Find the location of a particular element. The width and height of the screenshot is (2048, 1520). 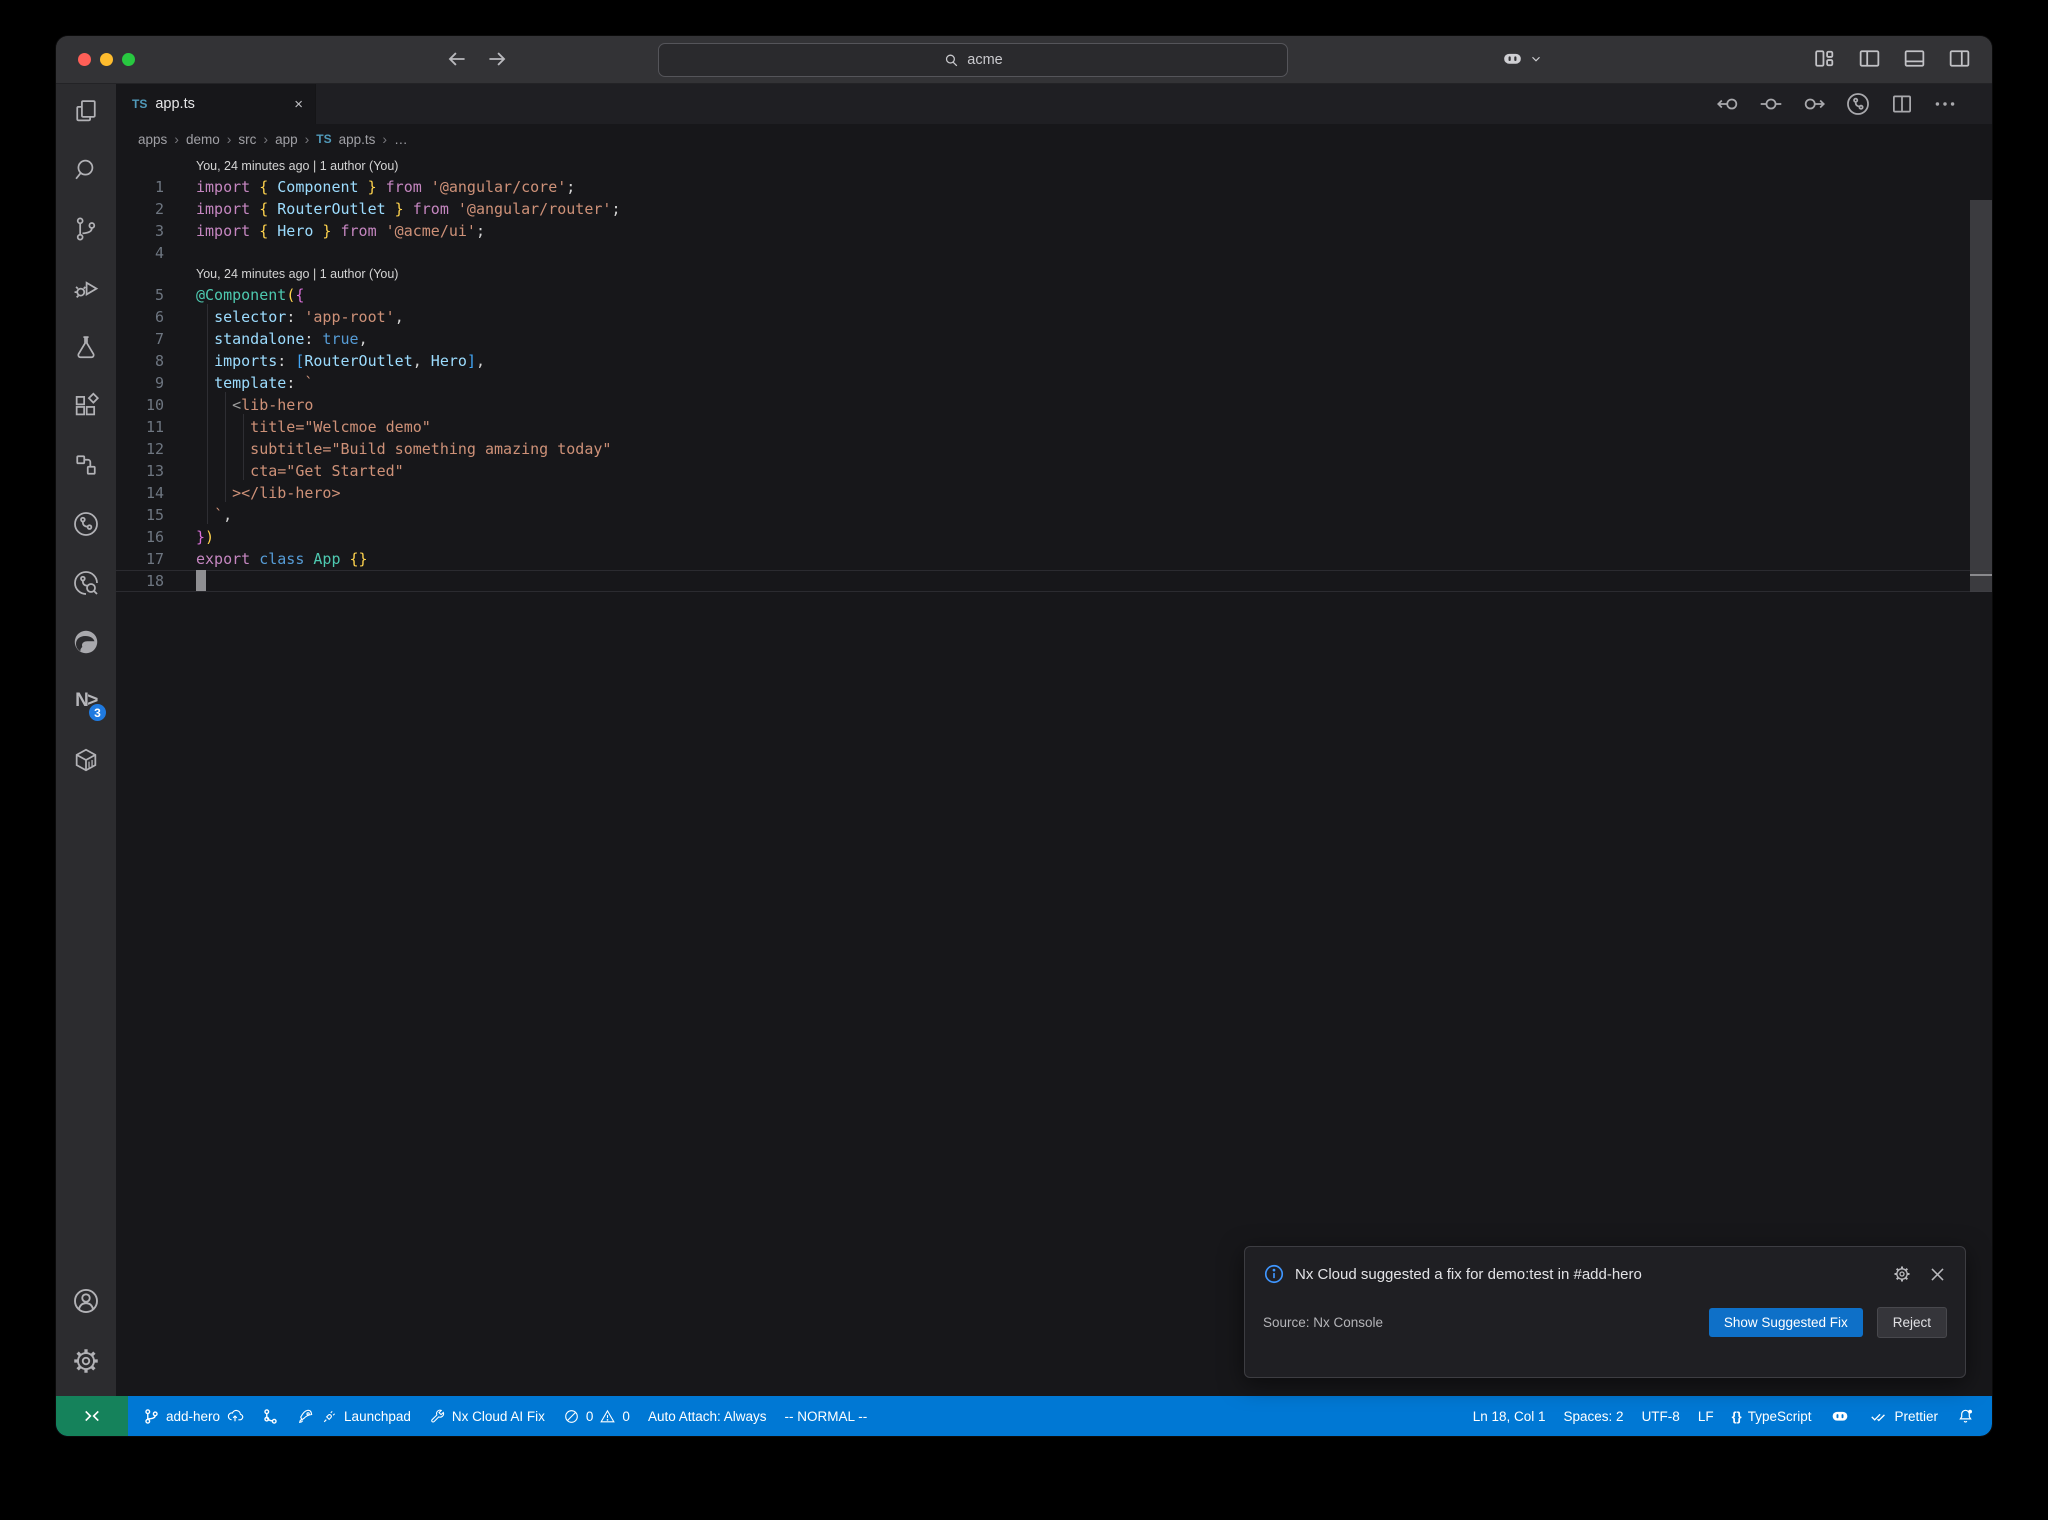

search-value: acme is located at coordinates (985, 60).